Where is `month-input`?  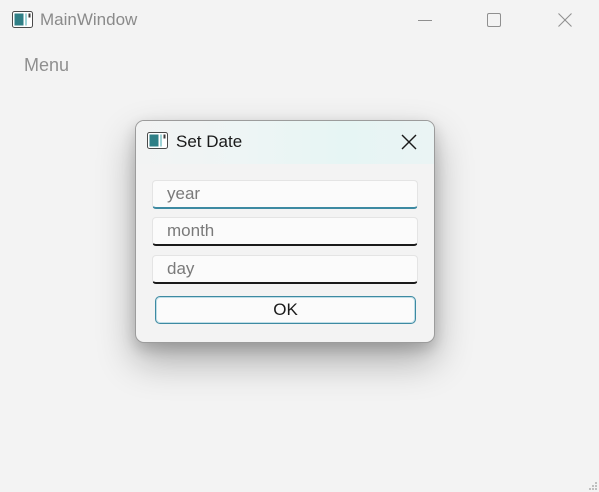
month-input is located at coordinates (285, 231).